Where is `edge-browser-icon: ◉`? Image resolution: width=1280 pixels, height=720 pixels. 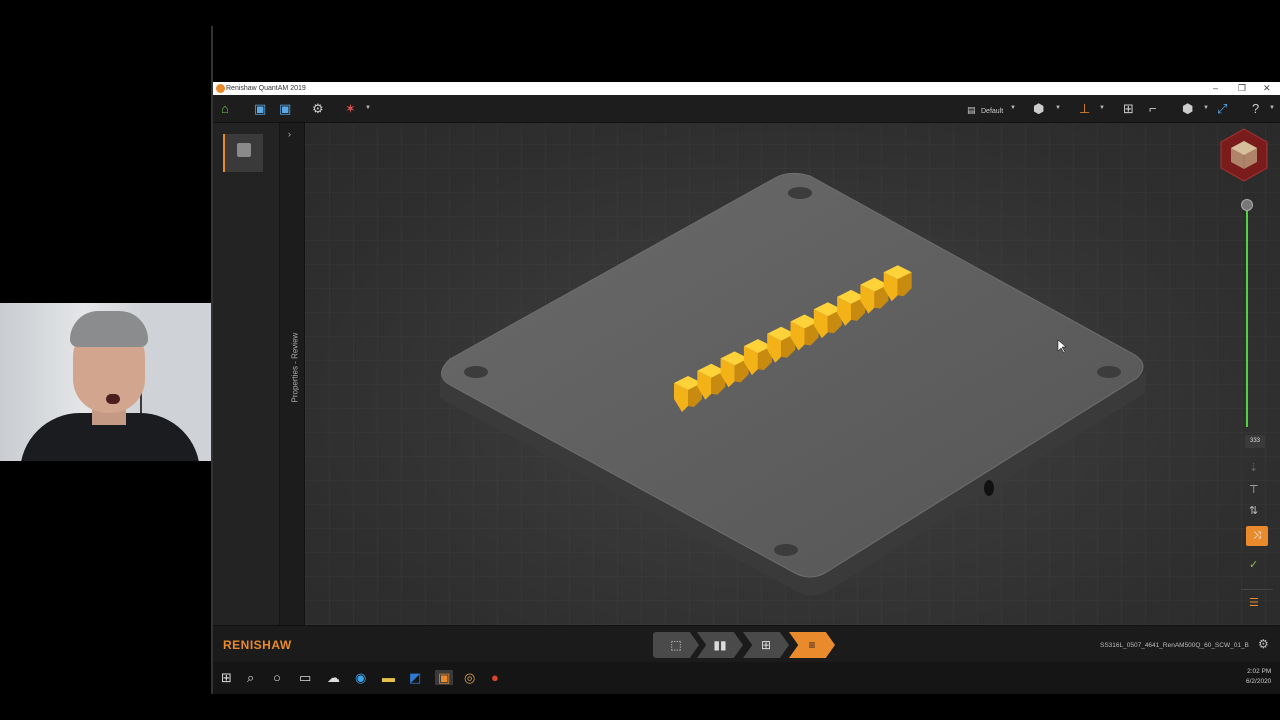
edge-browser-icon: ◉ is located at coordinates (360, 677).